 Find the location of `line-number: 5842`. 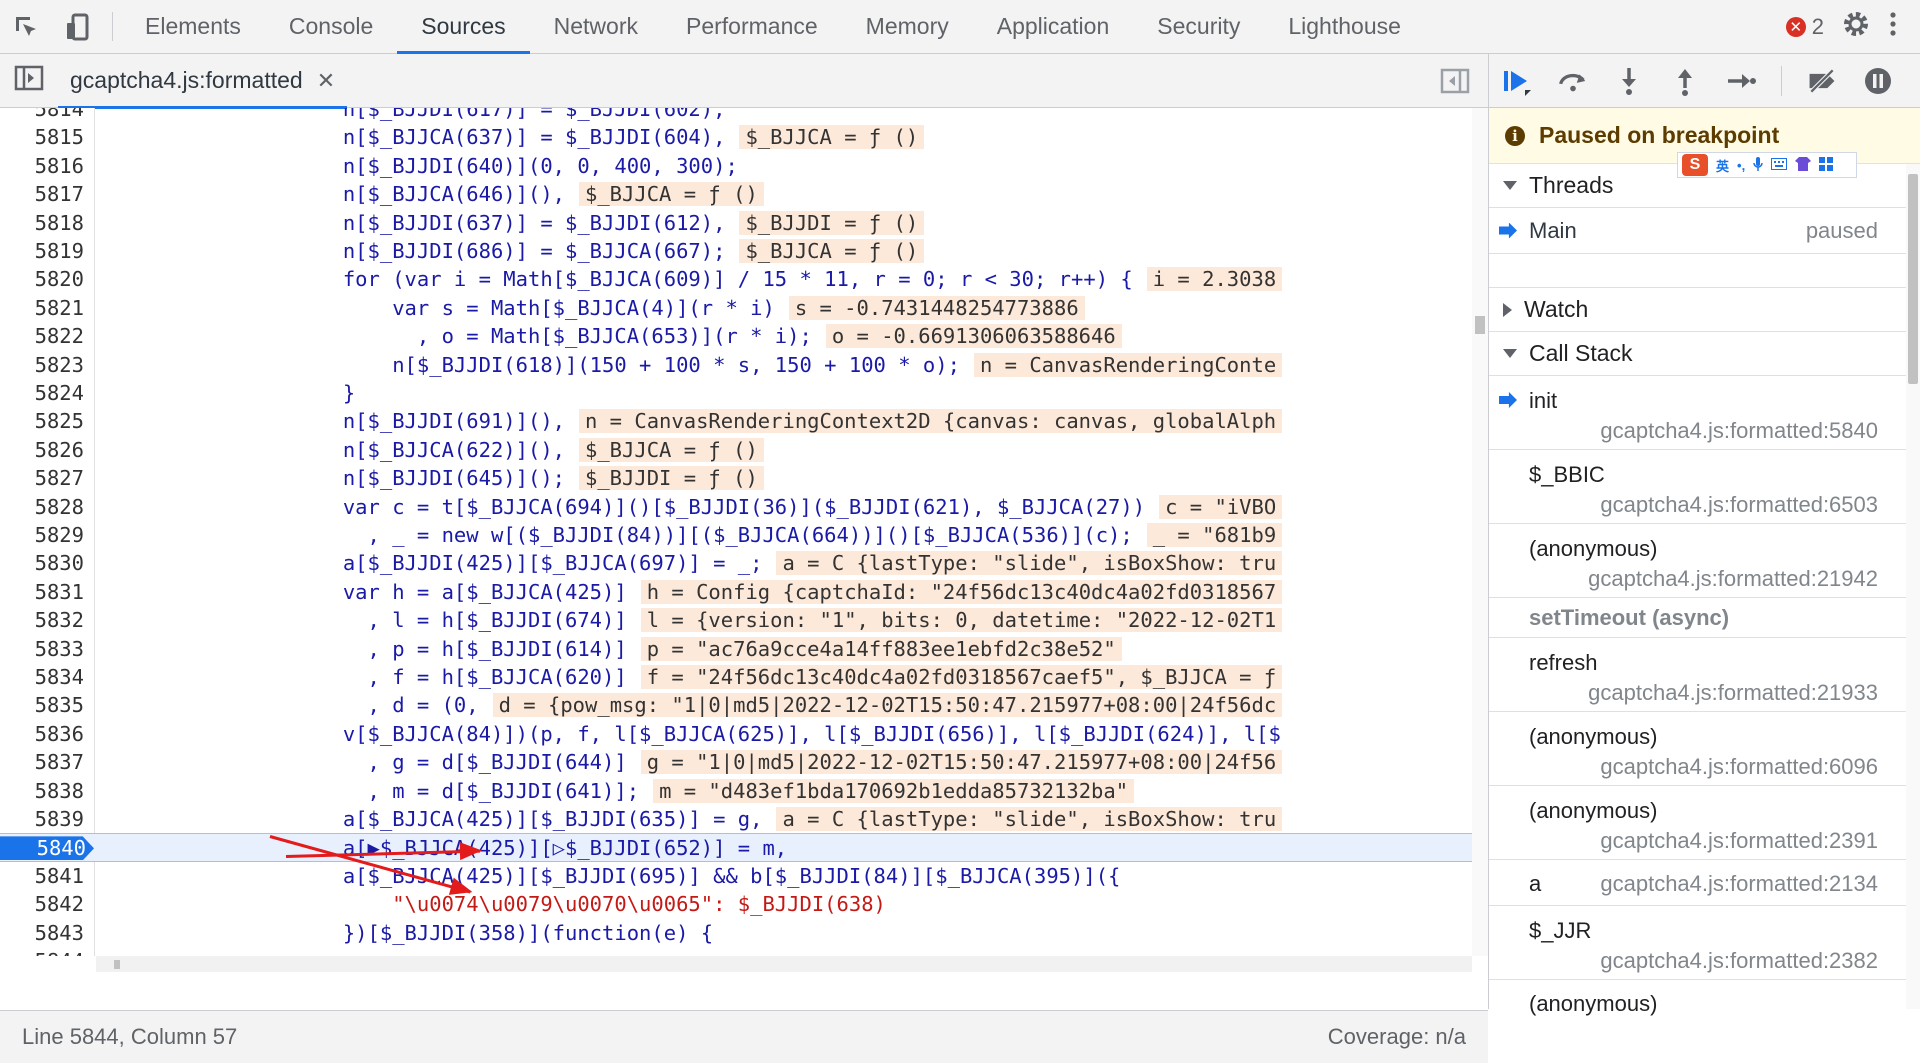

line-number: 5842 is located at coordinates (43, 904).